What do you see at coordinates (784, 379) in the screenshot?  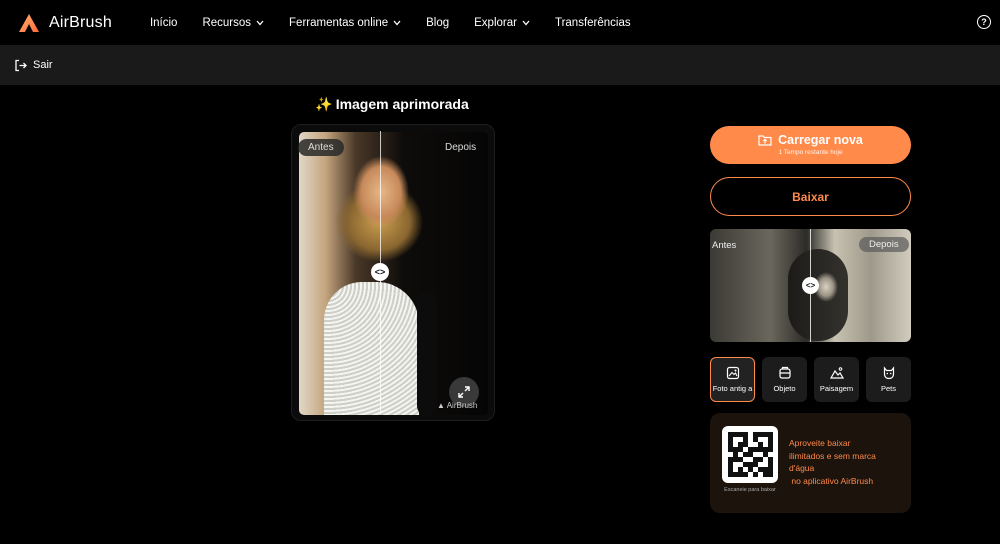 I see `category-object: Objeto` at bounding box center [784, 379].